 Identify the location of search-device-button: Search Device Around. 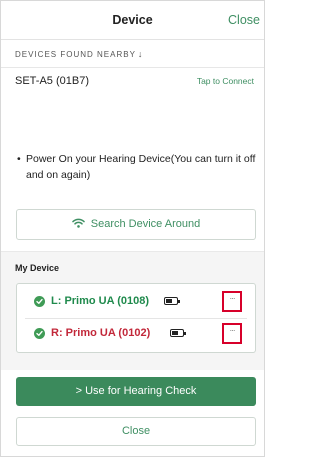
(136, 224).